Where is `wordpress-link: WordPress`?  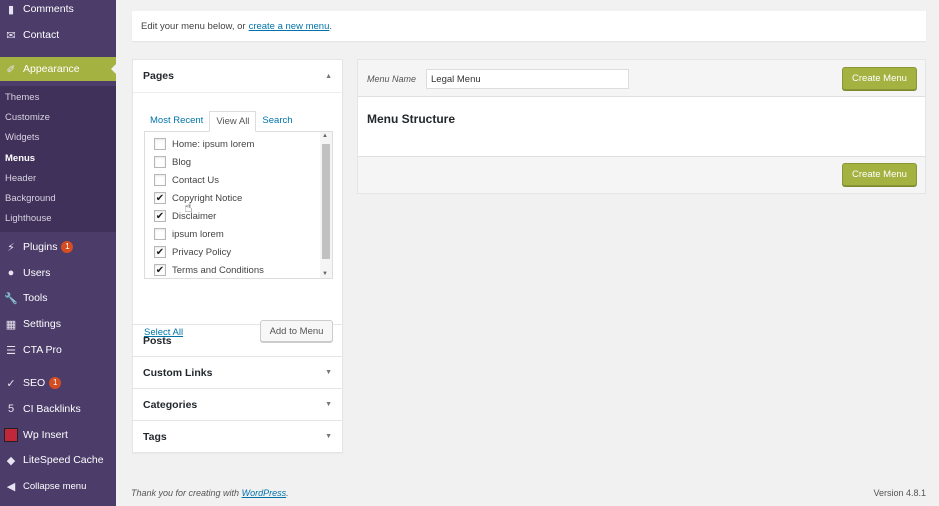 wordpress-link: WordPress is located at coordinates (264, 493).